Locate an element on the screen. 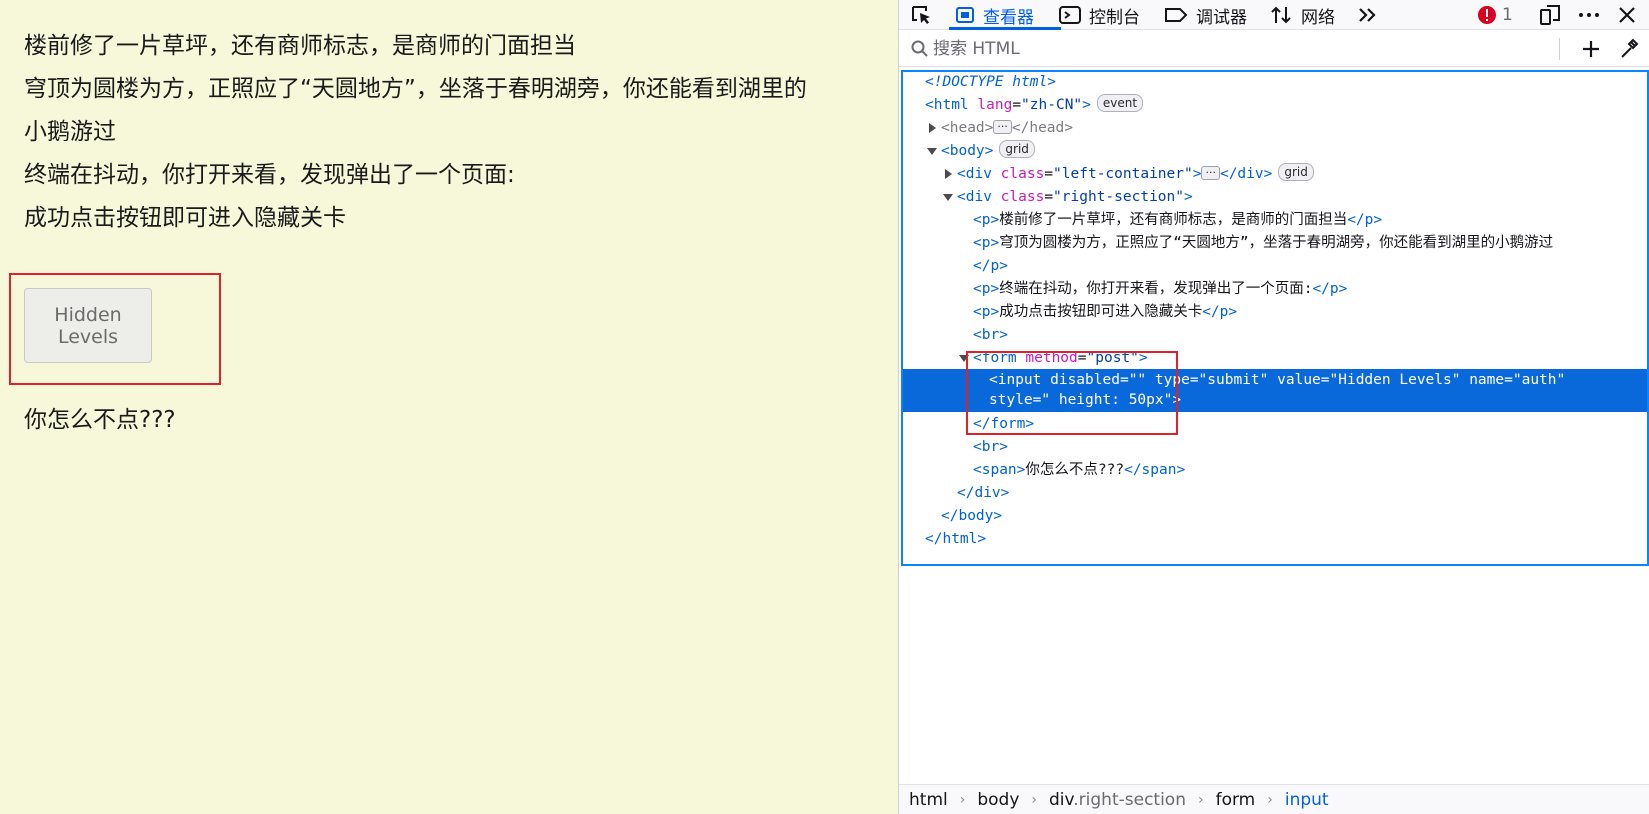 The height and width of the screenshot is (814, 1649). search-icon is located at coordinates (919, 48).